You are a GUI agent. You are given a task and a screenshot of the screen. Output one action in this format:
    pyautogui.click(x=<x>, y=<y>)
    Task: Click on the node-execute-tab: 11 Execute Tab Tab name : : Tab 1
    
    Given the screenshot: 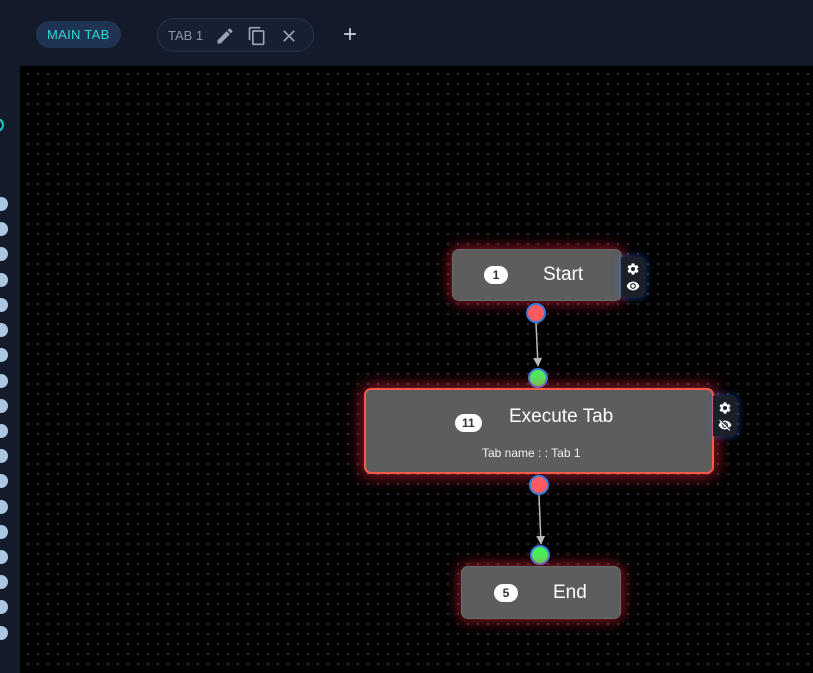 What is the action you would take?
    pyautogui.click(x=539, y=431)
    